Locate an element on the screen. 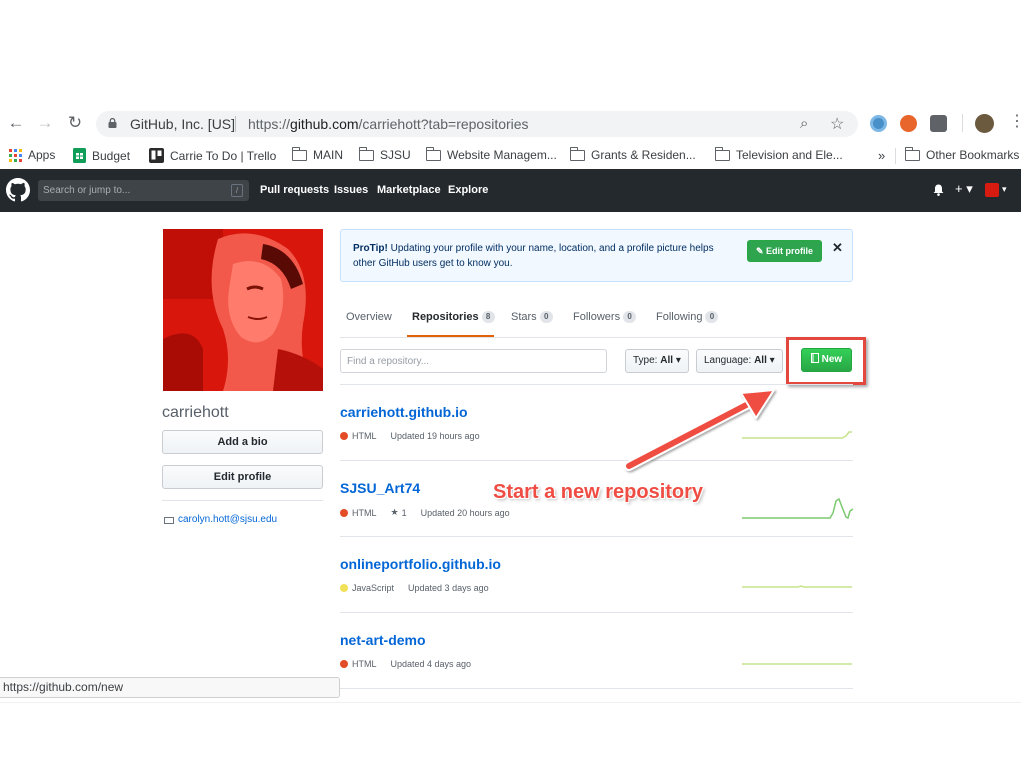 This screenshot has height=768, width=1024. profile-avatar is located at coordinates (243, 310).